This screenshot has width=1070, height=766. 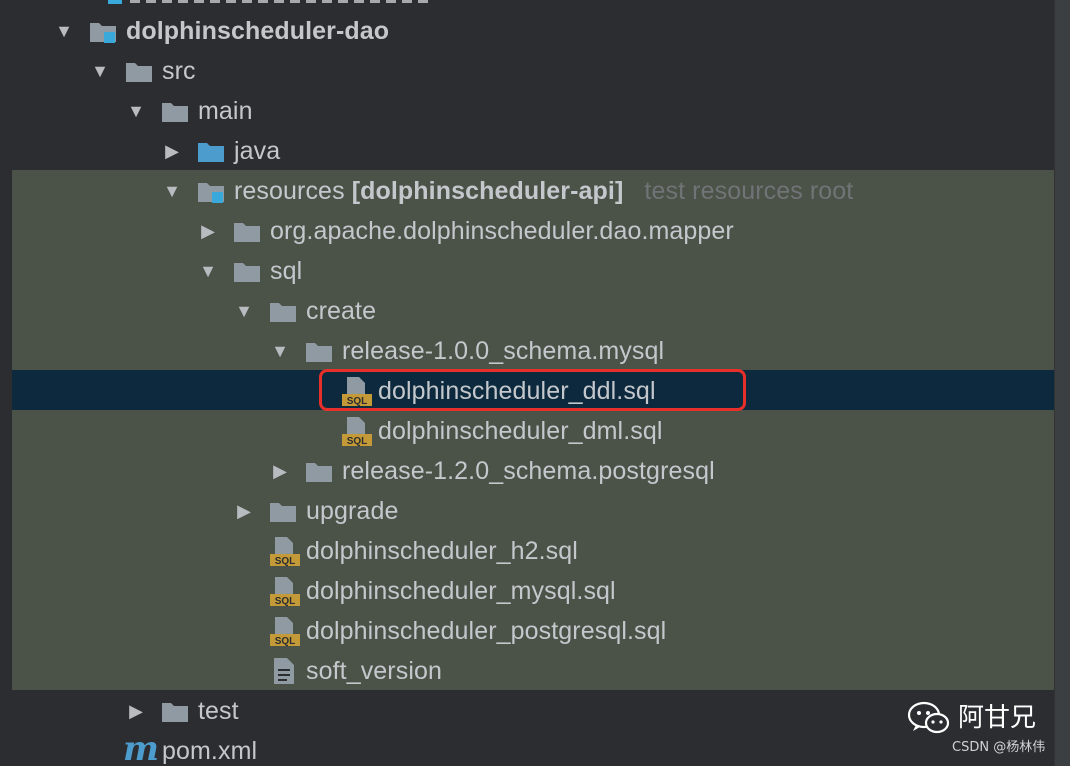 I want to click on tree-item-label: release-1.2.0_schema.postgresql, so click(x=528, y=471).